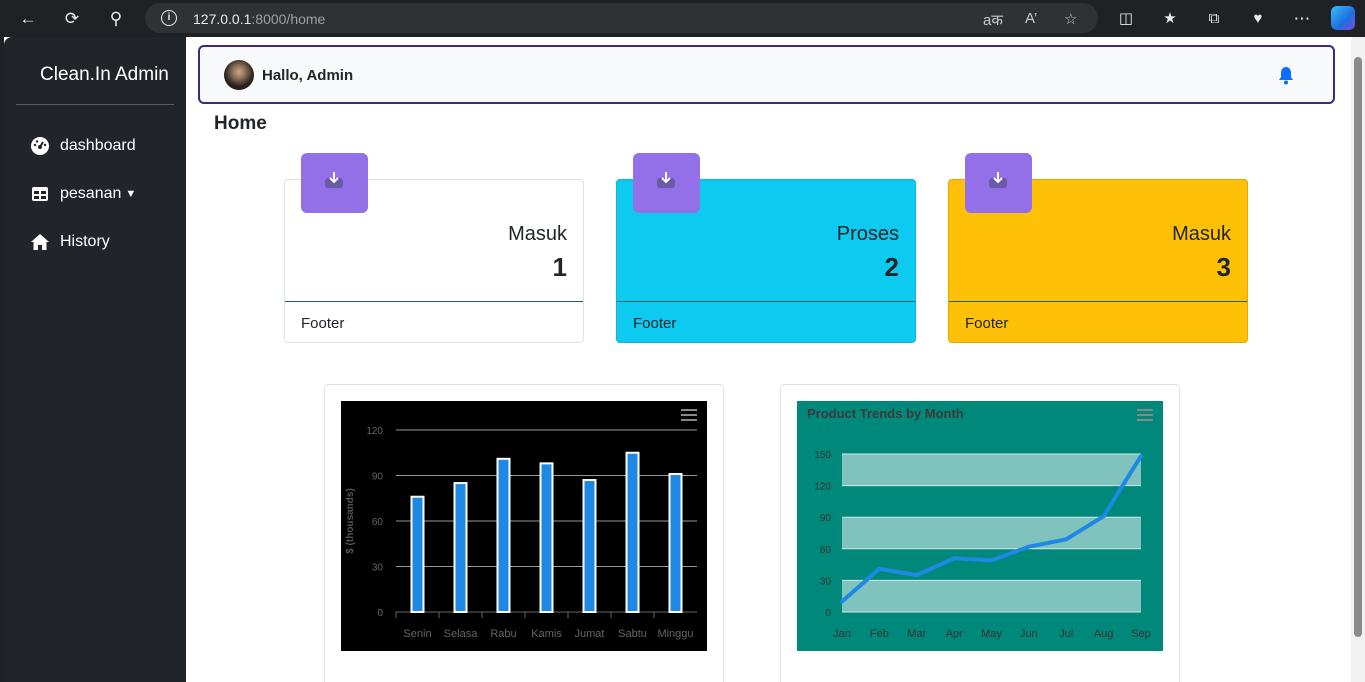 The height and width of the screenshot is (682, 1365). What do you see at coordinates (766, 74) in the screenshot?
I see `top-navbar: Hallo, Admin` at bounding box center [766, 74].